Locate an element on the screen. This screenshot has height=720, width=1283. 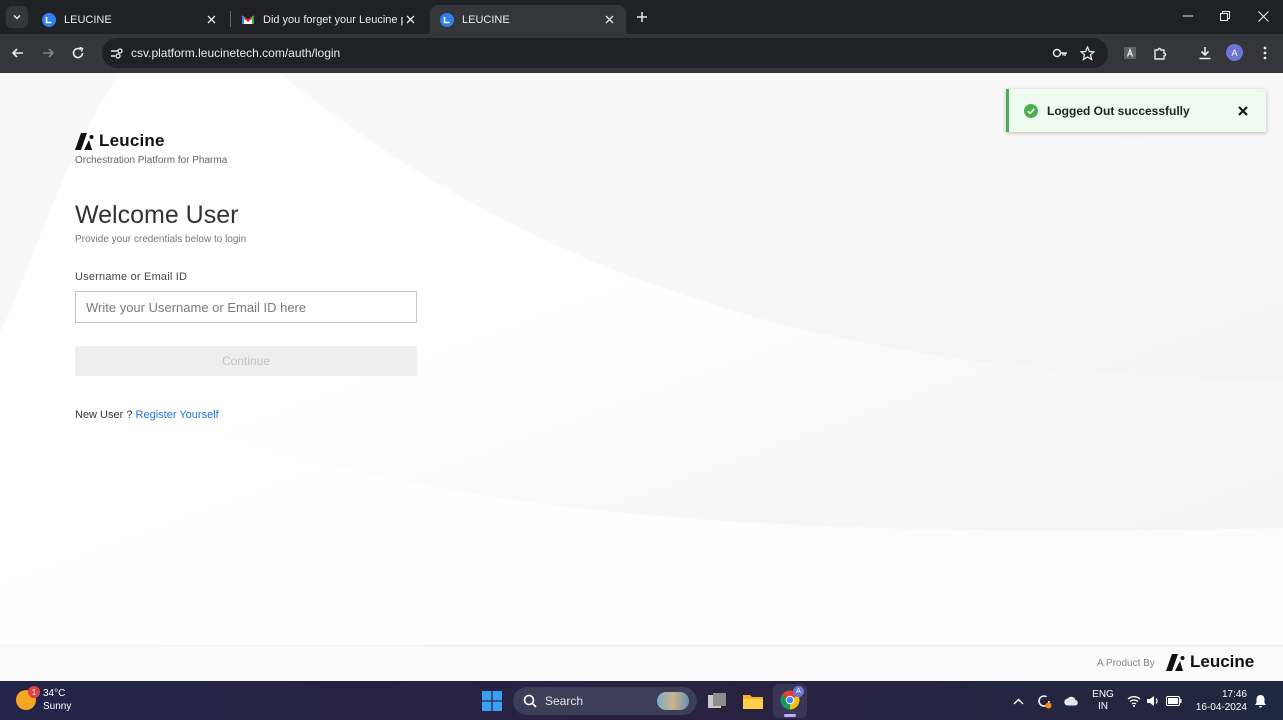
reload-icon is located at coordinates (78, 52).